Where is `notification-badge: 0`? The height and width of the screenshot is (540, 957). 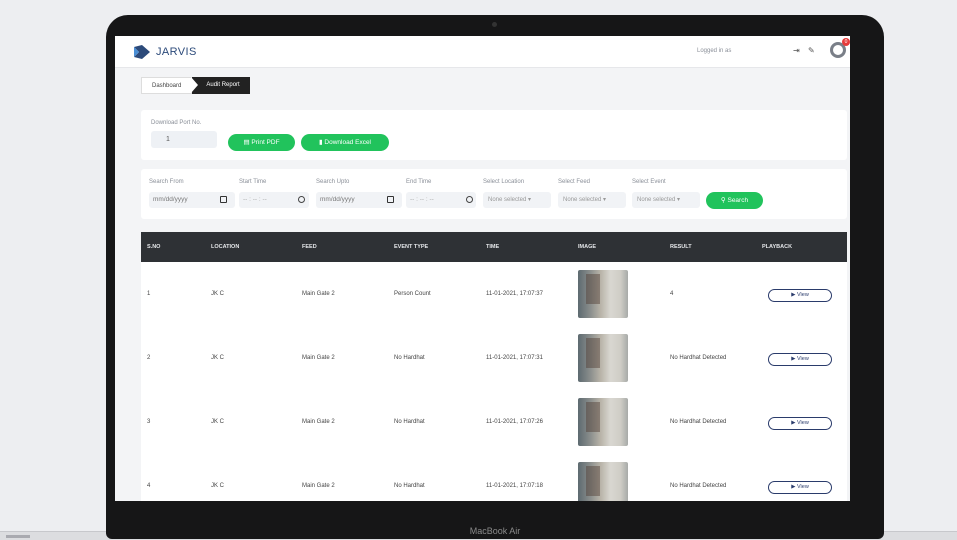 notification-badge: 0 is located at coordinates (846, 42).